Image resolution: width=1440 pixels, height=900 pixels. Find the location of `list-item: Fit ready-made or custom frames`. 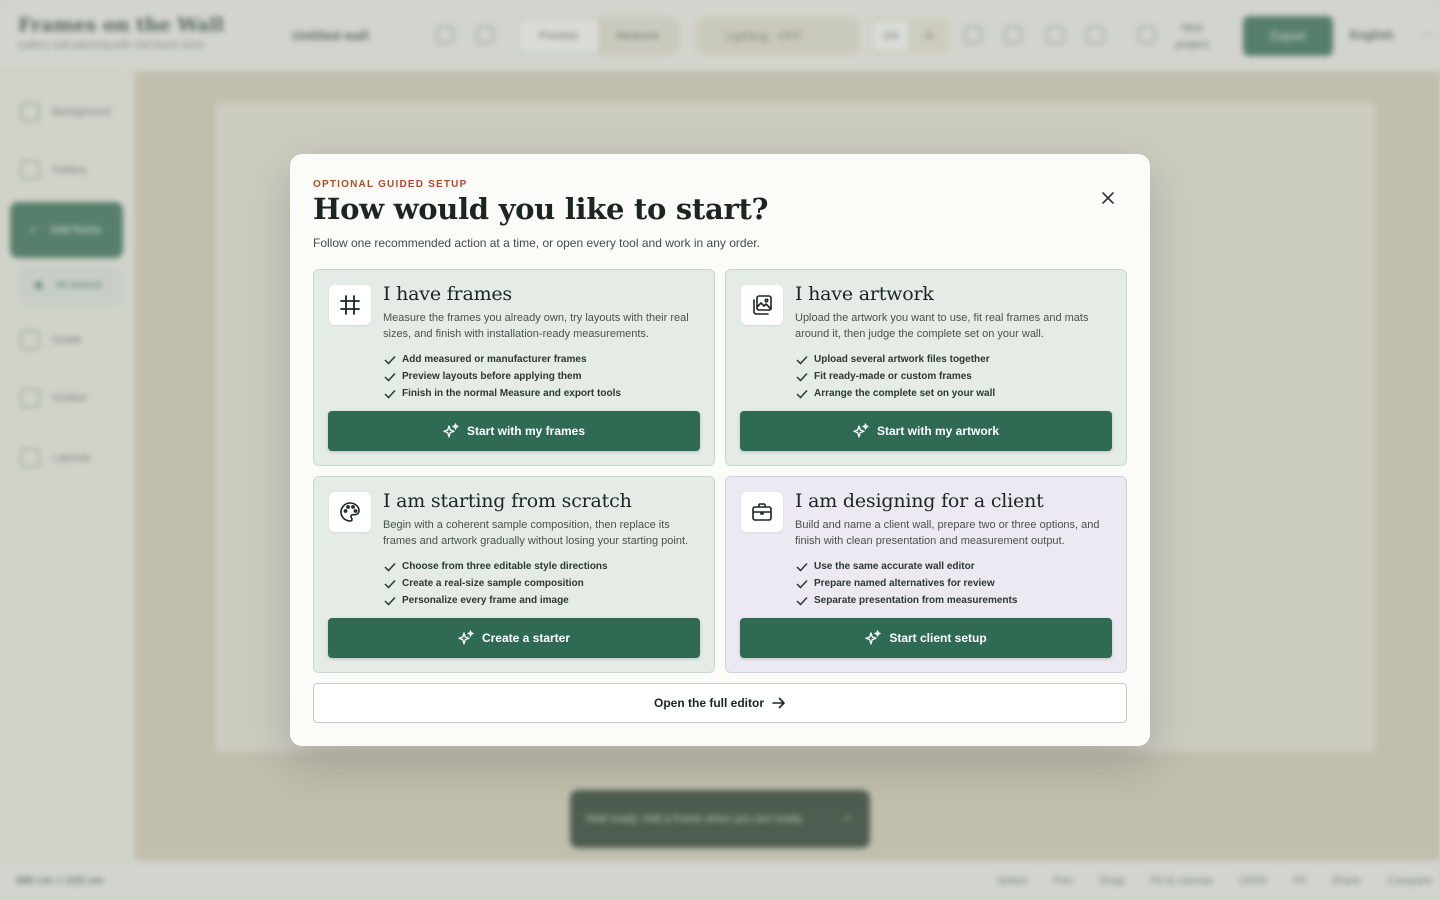

list-item: Fit ready-made or custom frames is located at coordinates (895, 376).